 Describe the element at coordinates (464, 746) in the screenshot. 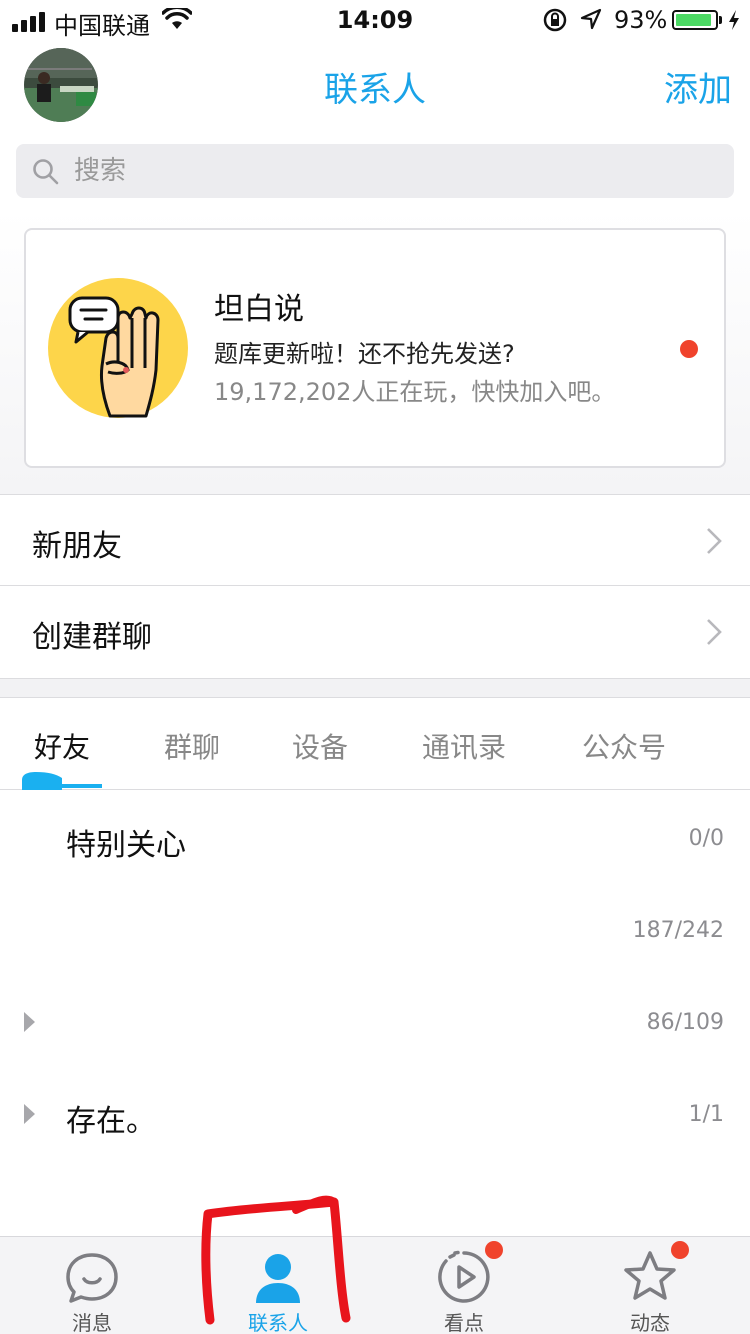

I see `tab-address-book: 通讯录` at that location.